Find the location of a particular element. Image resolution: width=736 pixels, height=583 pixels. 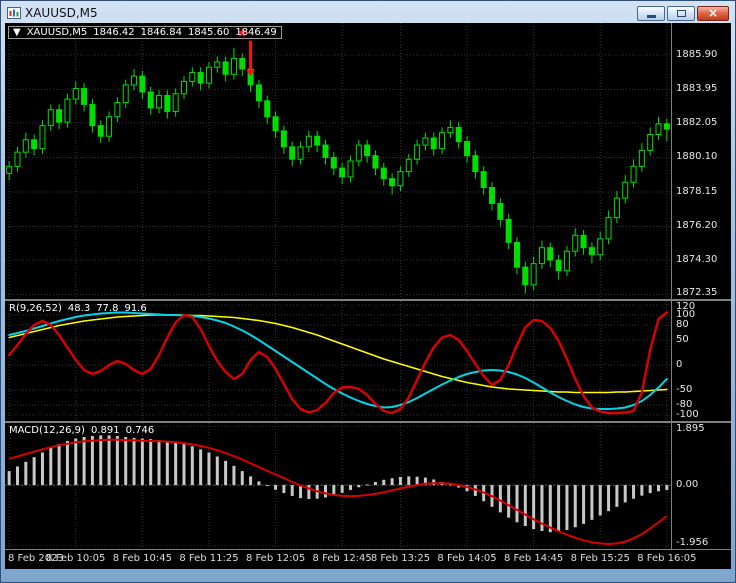

axis-label: 0.00 is located at coordinates (687, 485).